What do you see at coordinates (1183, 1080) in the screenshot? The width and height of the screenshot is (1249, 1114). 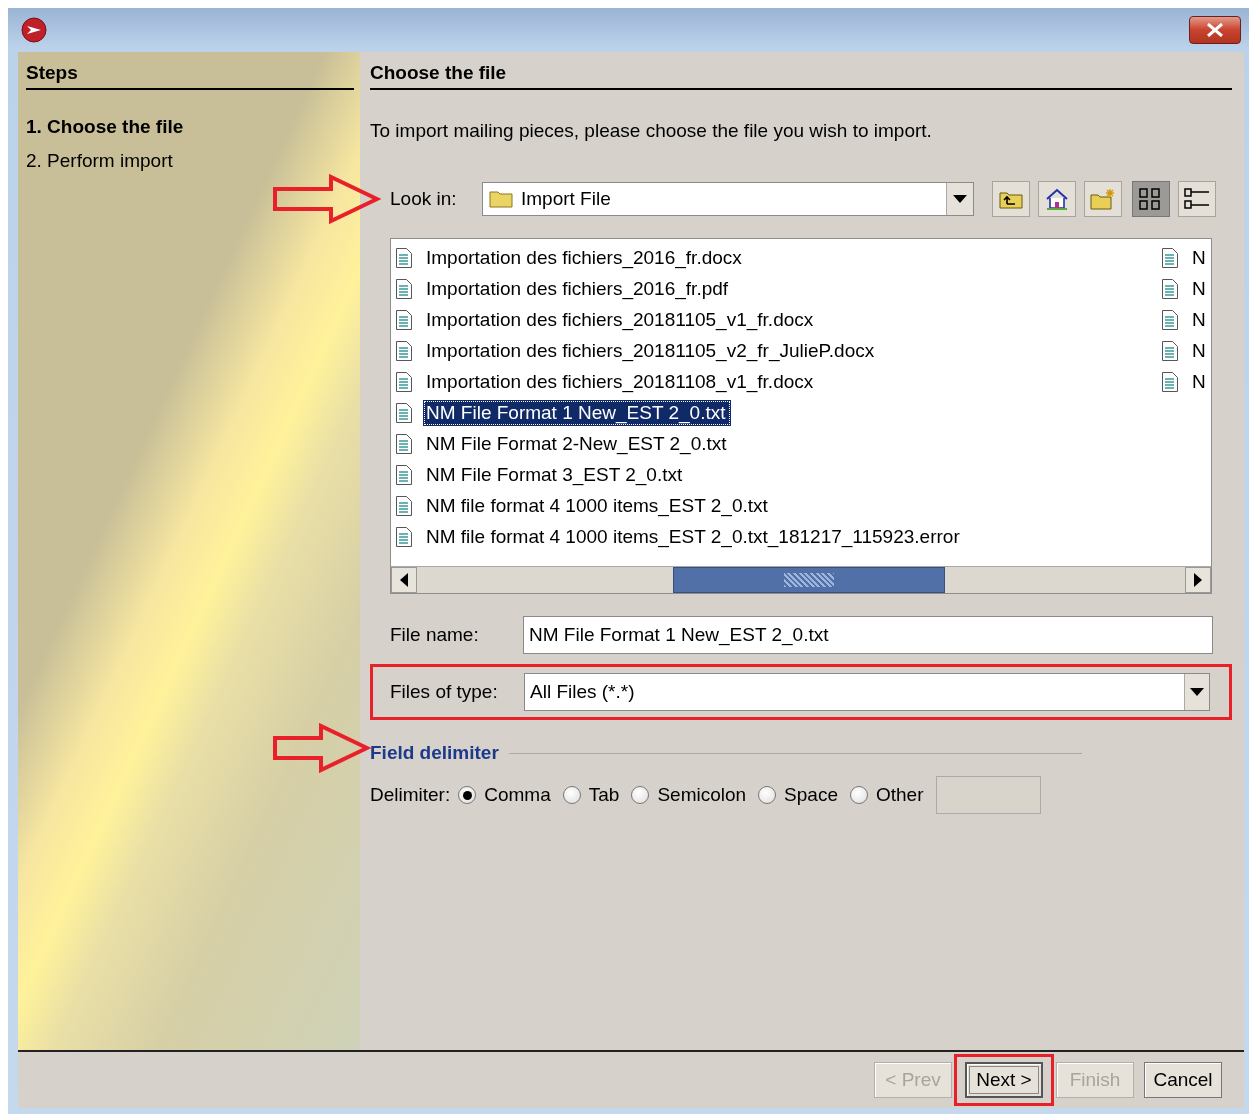 I see `wizard-button: Cancel` at bounding box center [1183, 1080].